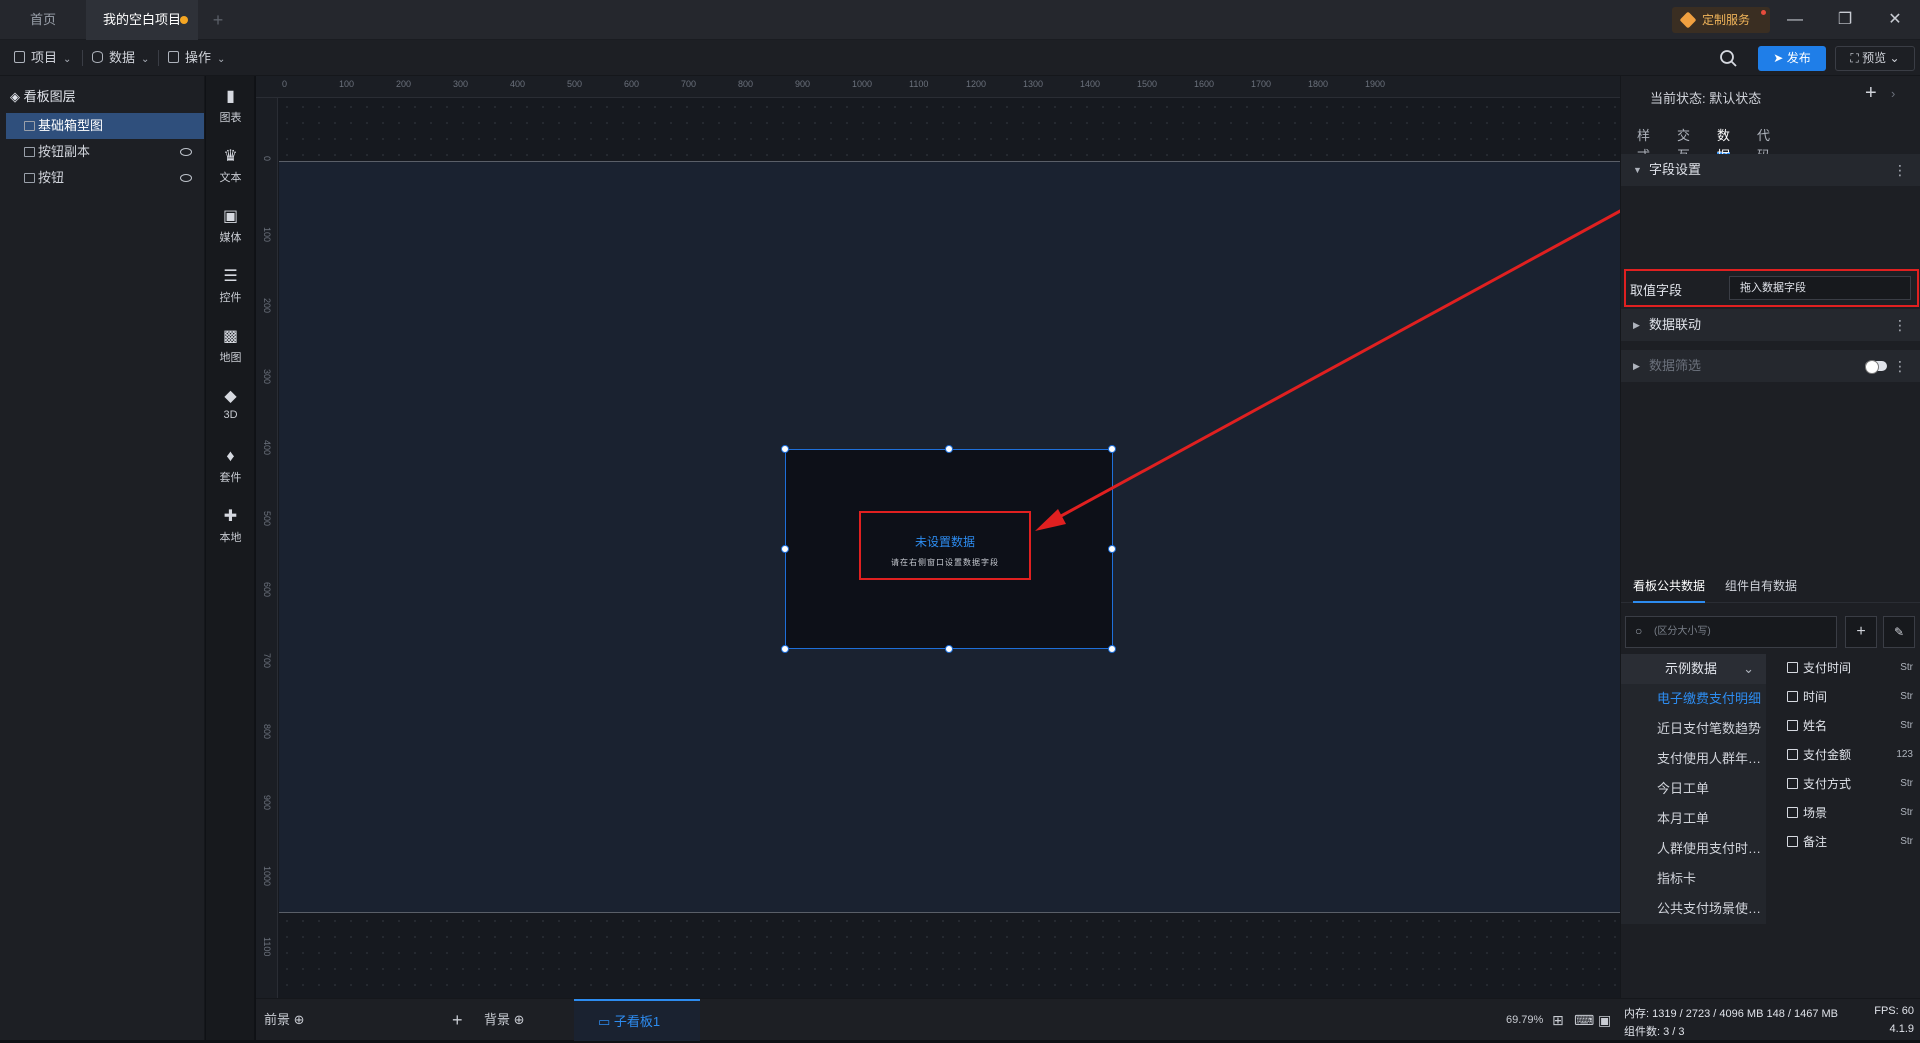  Describe the element at coordinates (1693, 669) in the screenshot. I see `dataset-group-select: 示例数据 ⌄` at that location.